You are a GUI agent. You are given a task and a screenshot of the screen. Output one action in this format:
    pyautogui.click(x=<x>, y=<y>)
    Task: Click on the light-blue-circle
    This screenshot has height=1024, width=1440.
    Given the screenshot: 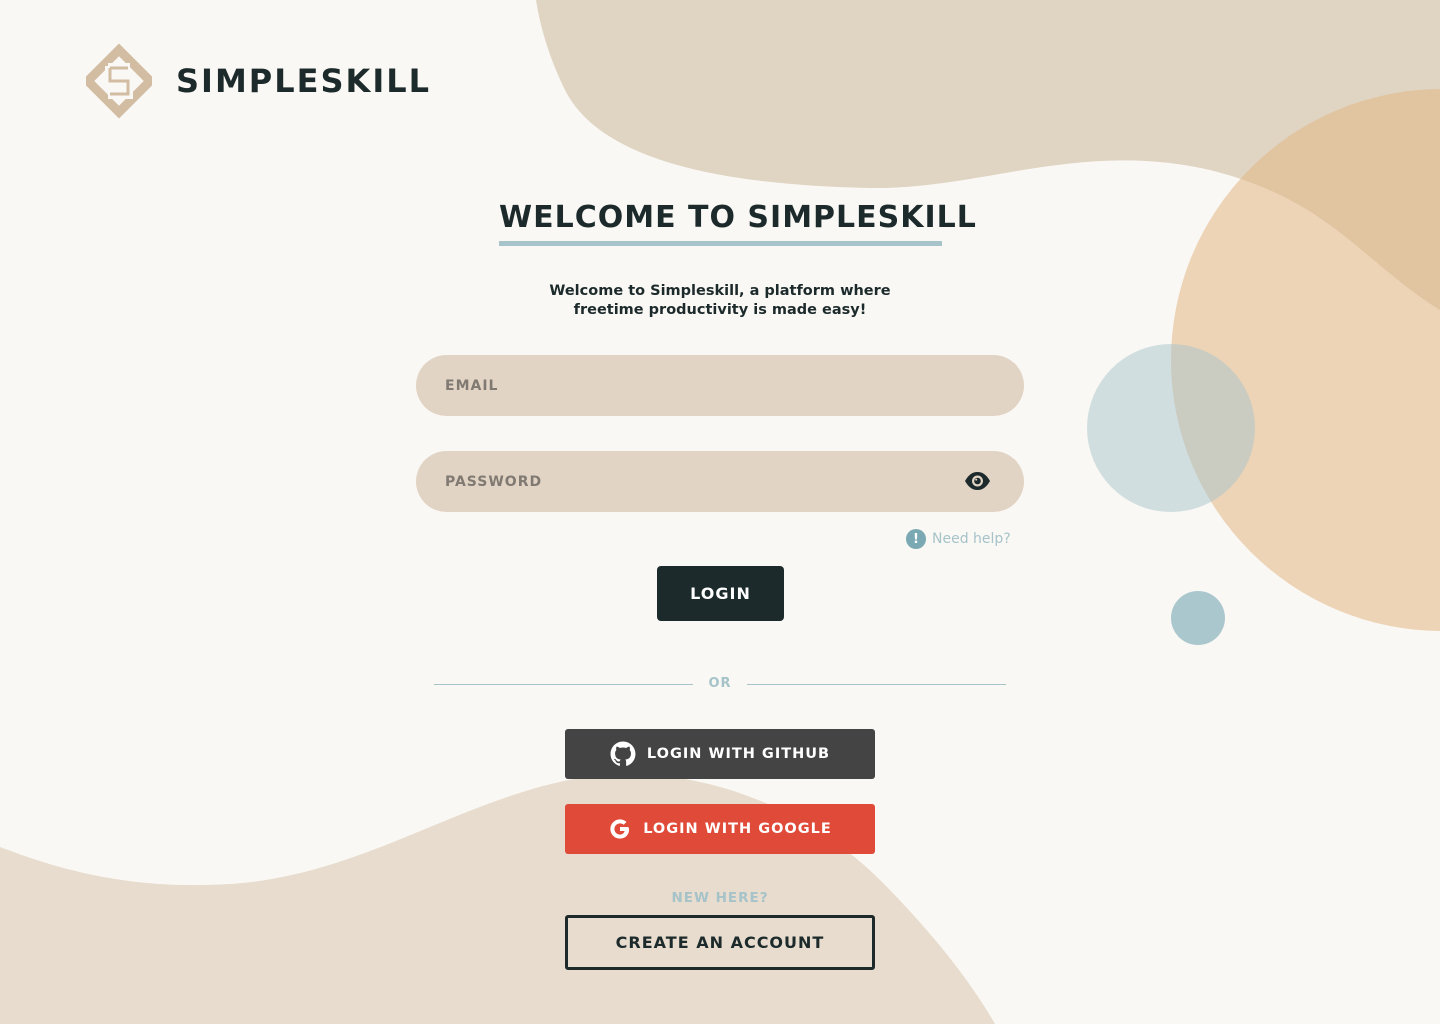 What is the action you would take?
    pyautogui.click(x=1171, y=428)
    